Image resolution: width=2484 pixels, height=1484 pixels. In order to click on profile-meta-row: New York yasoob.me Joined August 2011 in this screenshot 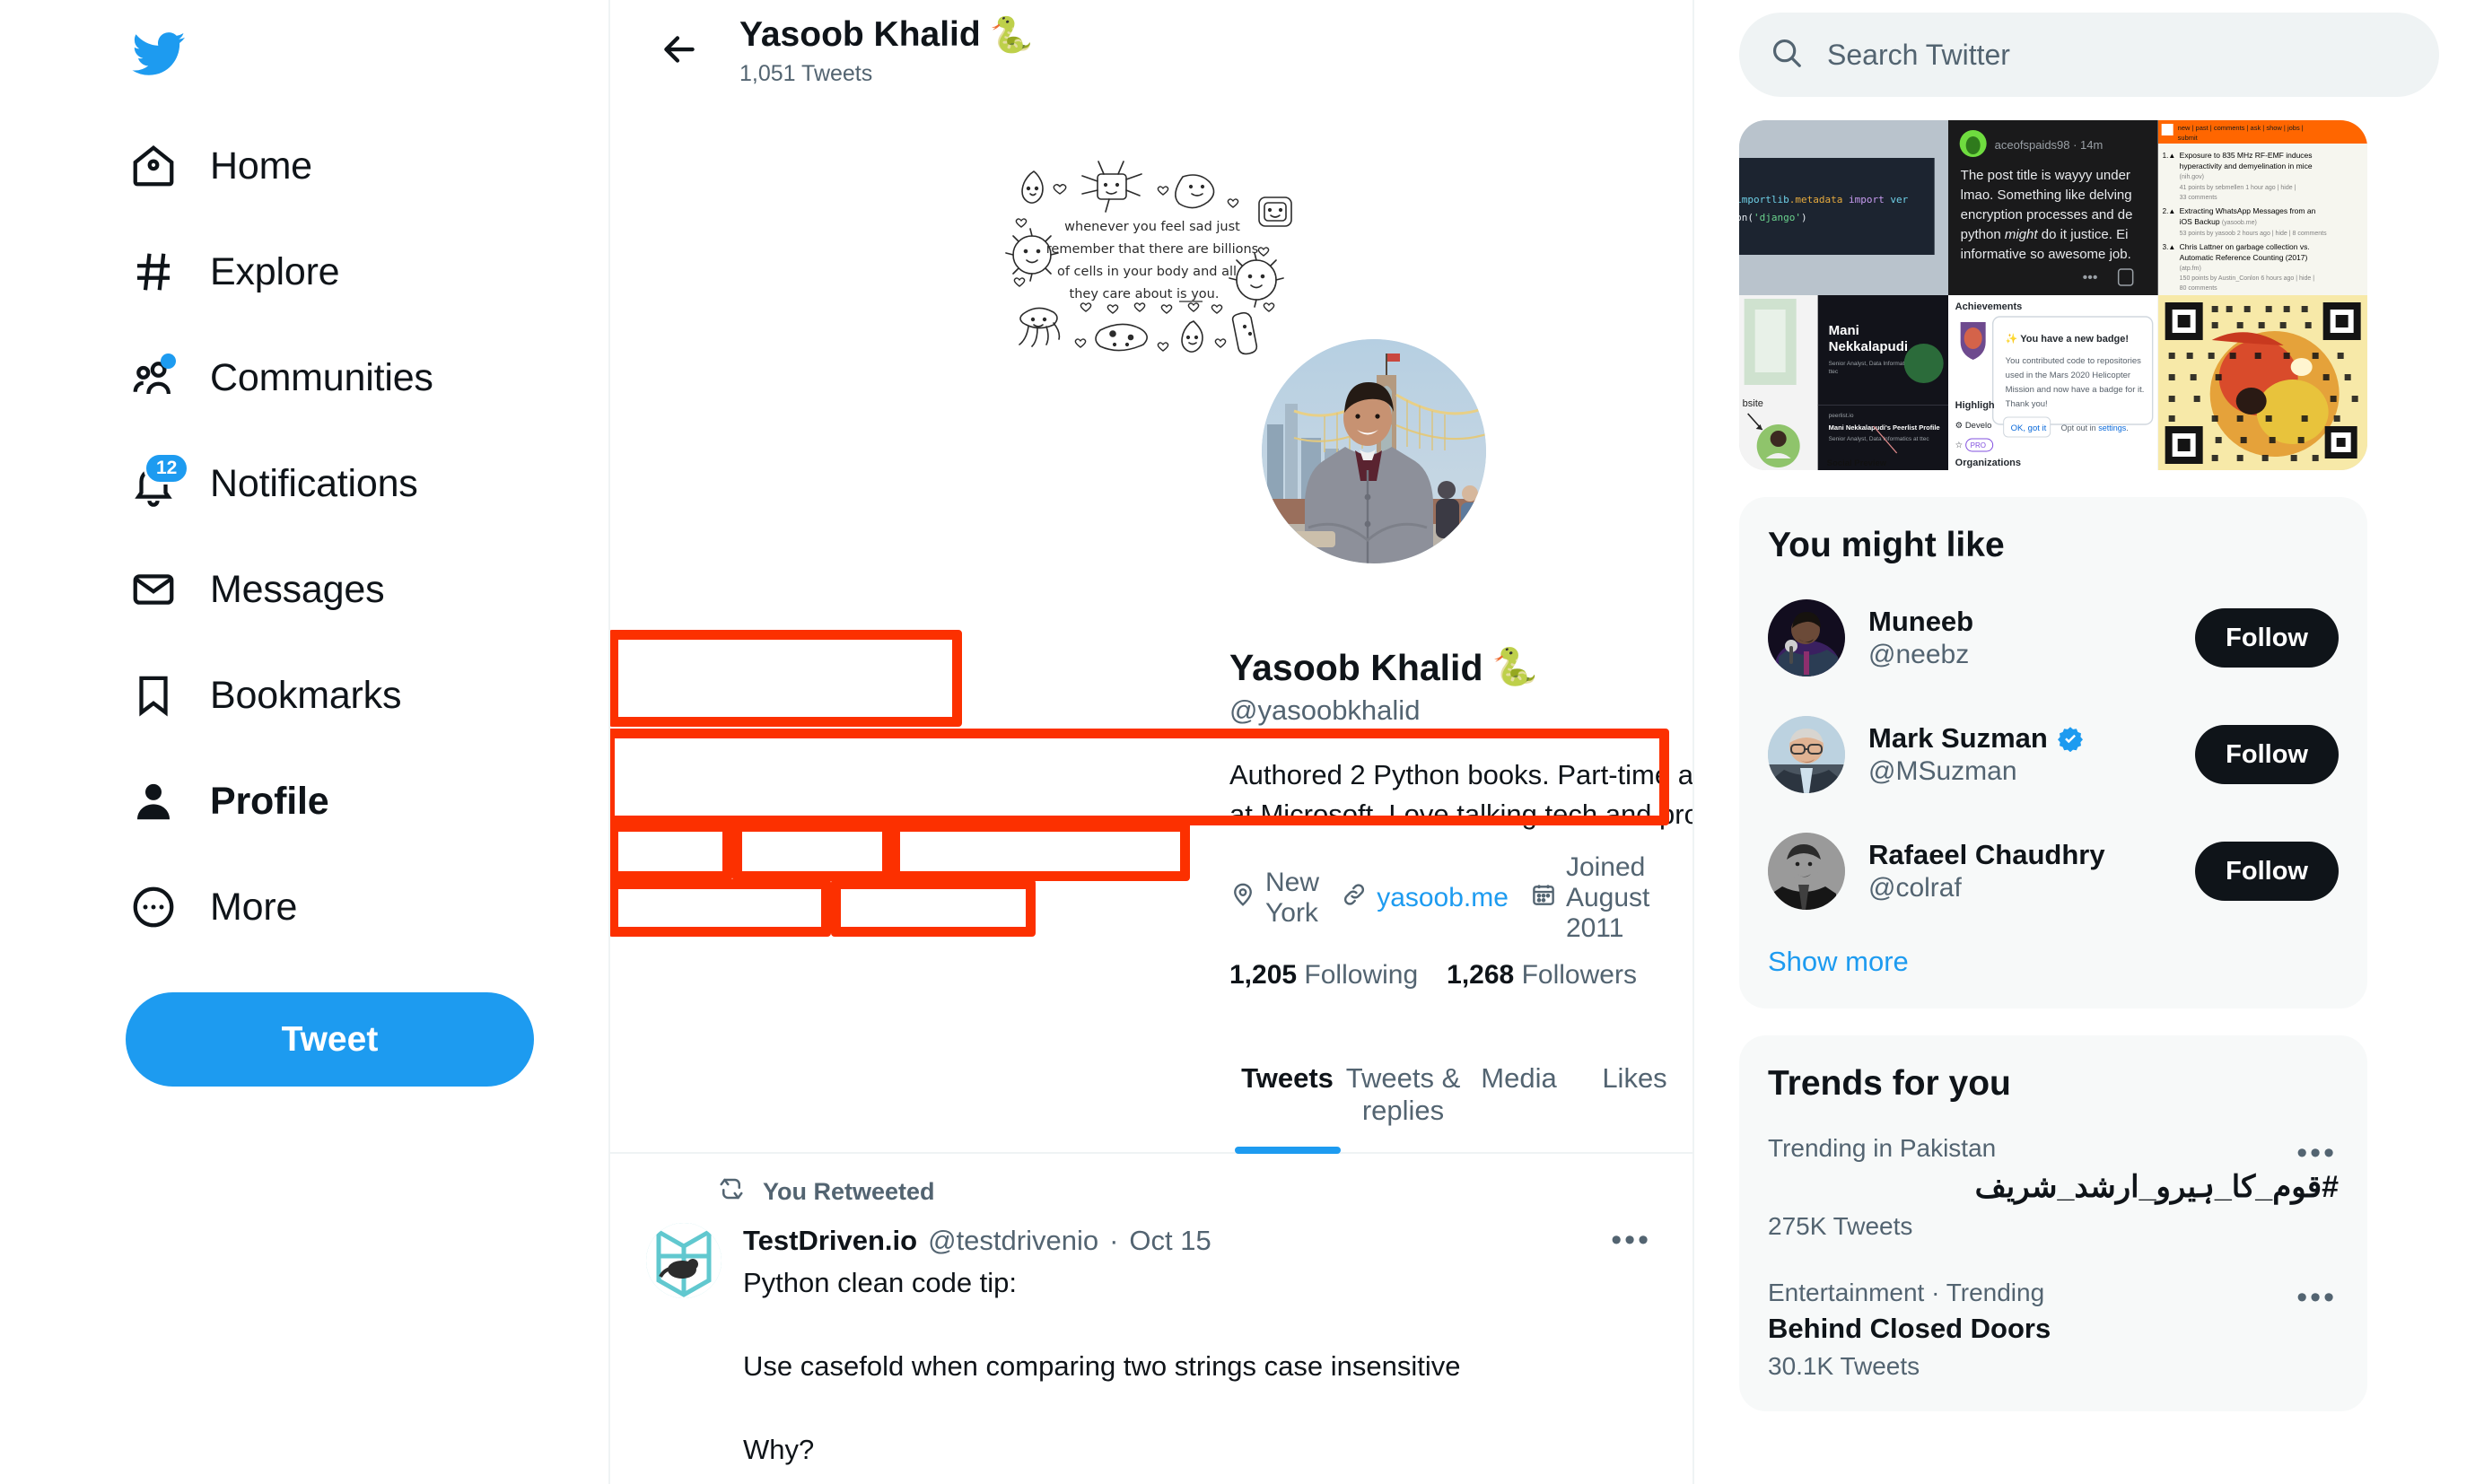, I will do `click(1460, 898)`.